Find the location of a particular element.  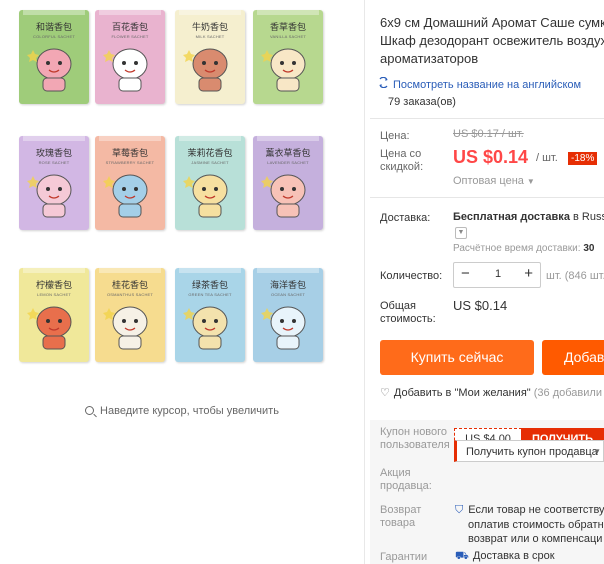

sachet-sublabel: OCEAN SACHET is located at coordinates (288, 294).